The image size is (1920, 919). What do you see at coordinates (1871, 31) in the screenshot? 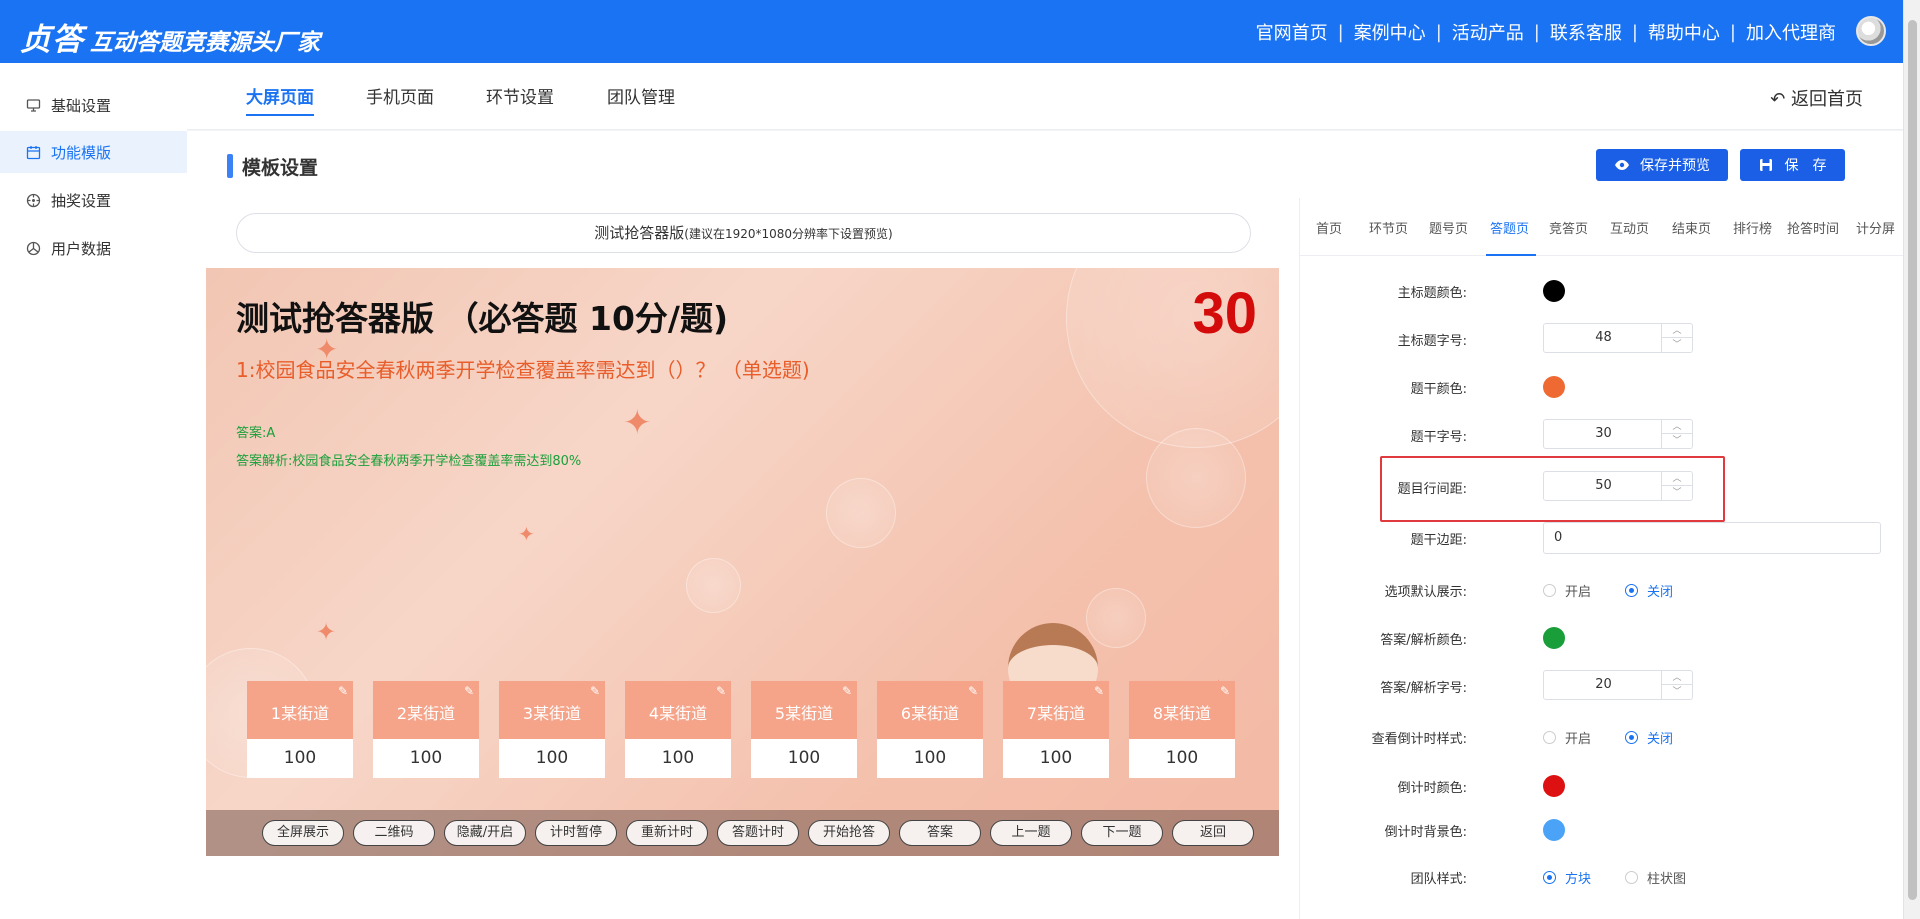
I see `user-avatar` at bounding box center [1871, 31].